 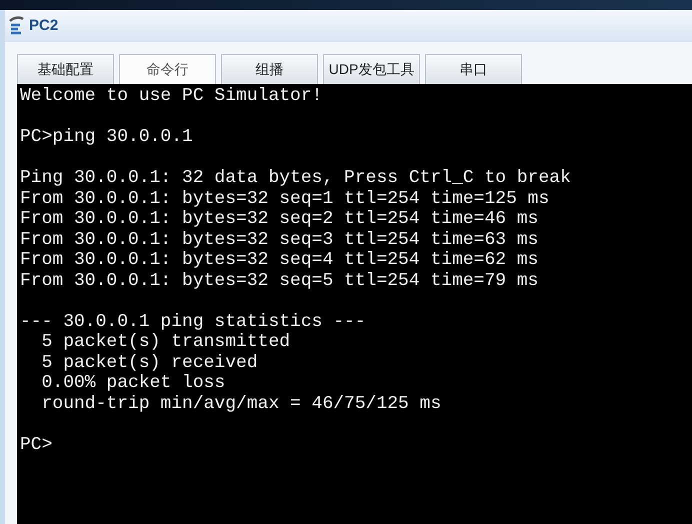 I want to click on terminal-line: PC>ping 30.0.0.1, so click(x=106, y=137).